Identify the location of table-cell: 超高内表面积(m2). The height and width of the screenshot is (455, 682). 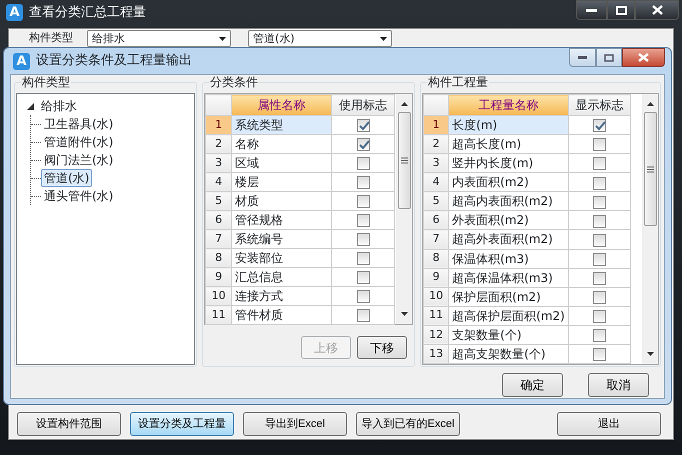
(508, 201).